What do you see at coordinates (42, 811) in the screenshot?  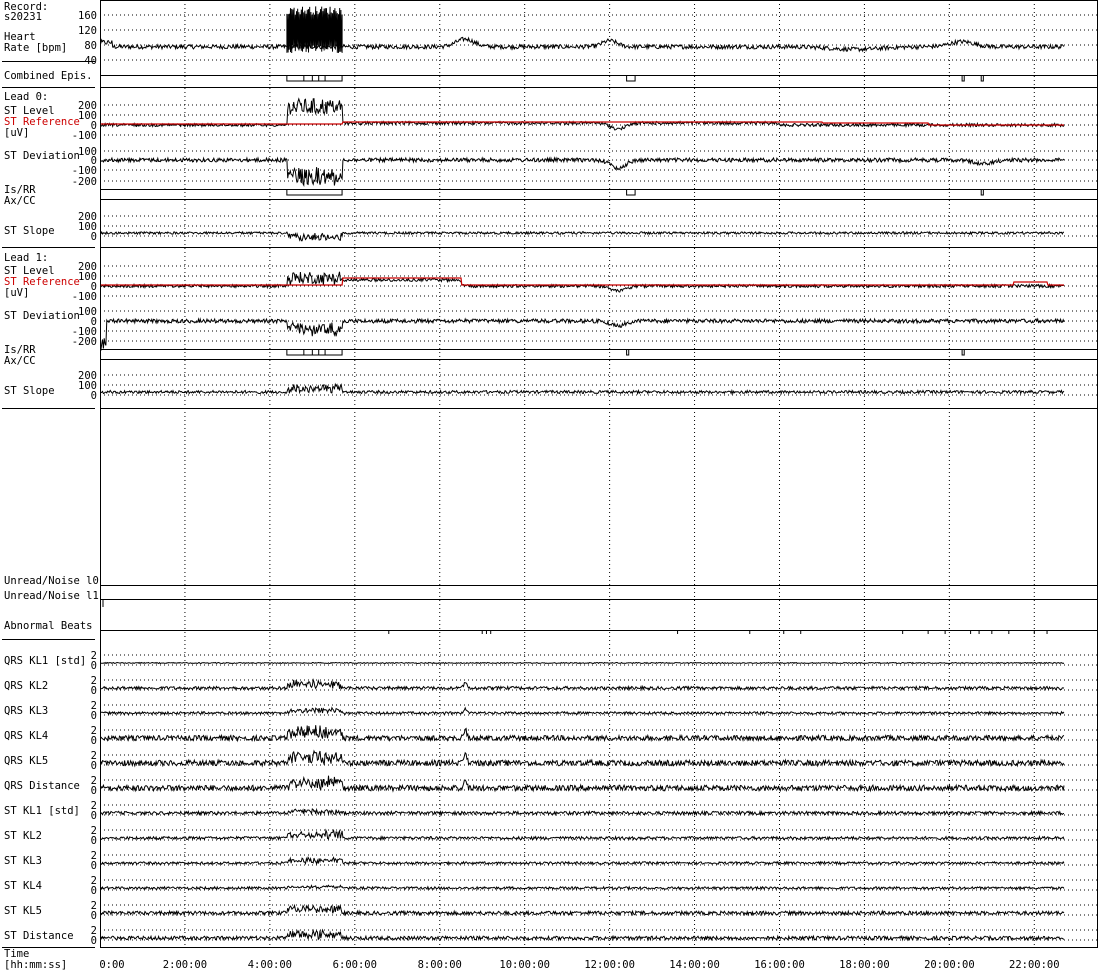 I see `st-kl1-label: ST KL1 [std]` at bounding box center [42, 811].